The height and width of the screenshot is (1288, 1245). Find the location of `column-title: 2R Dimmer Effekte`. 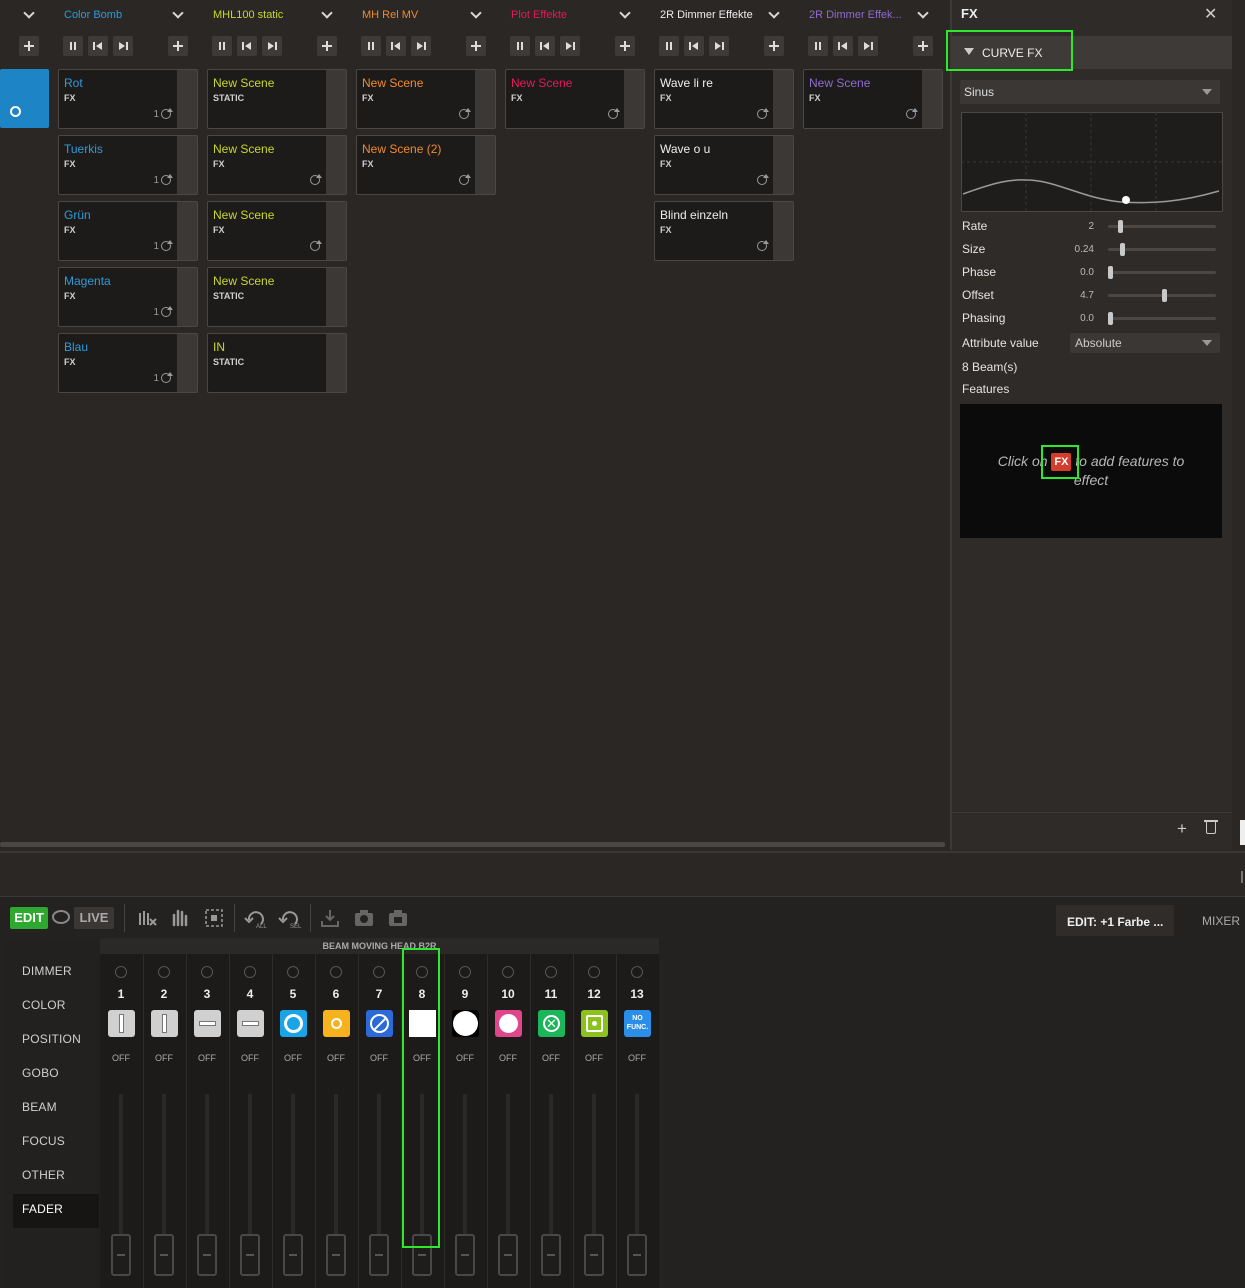

column-title: 2R Dimmer Effekte is located at coordinates (706, 15).